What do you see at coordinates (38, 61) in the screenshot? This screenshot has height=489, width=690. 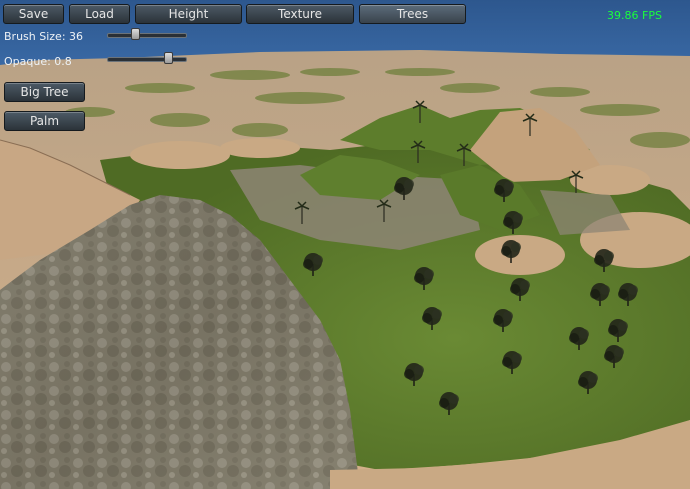 I see `opacity-label: Opaque: 0.8` at bounding box center [38, 61].